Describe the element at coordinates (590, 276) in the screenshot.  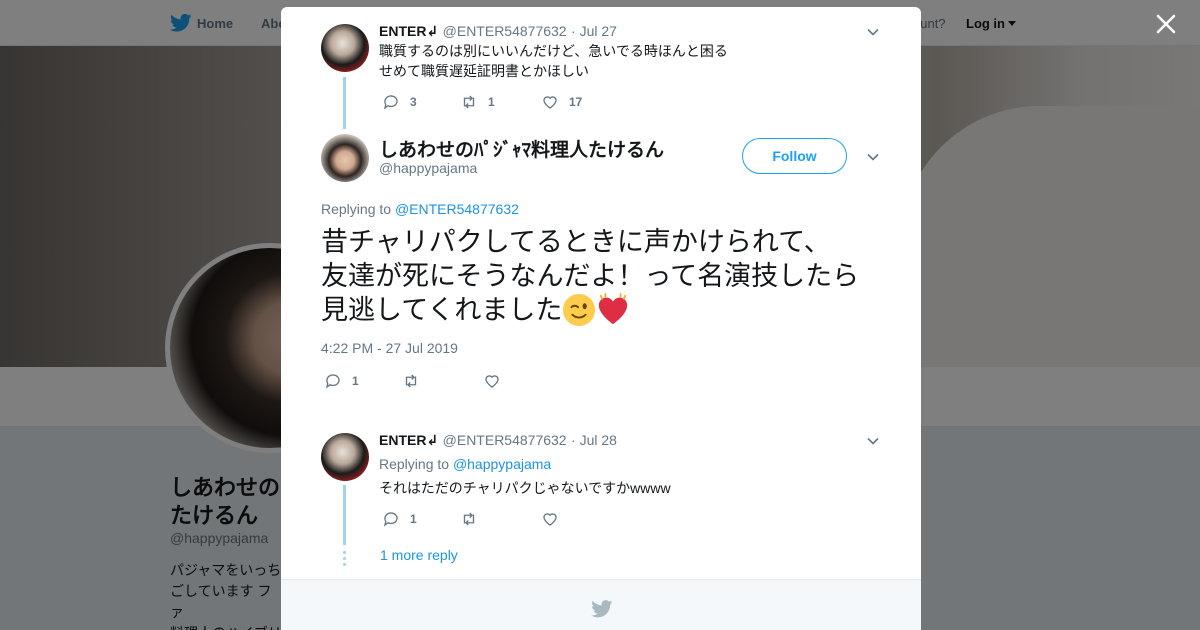
I see `tweet-text-line: 友達が死にそうなんだよ！って名演技したら` at that location.